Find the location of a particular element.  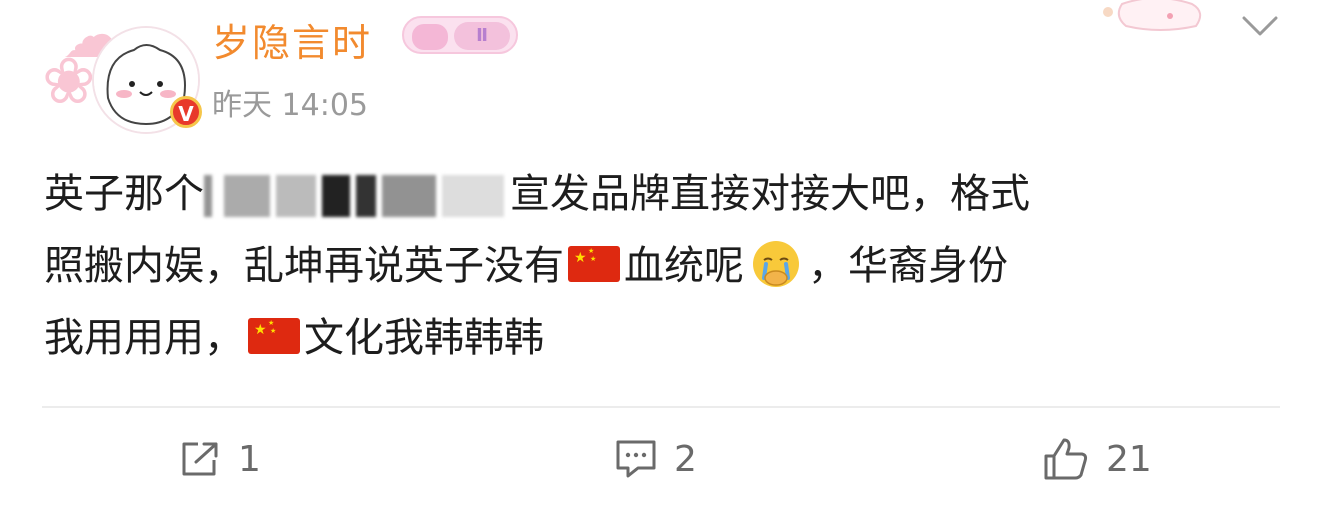

content-text: 我用用用， is located at coordinates (144, 338).